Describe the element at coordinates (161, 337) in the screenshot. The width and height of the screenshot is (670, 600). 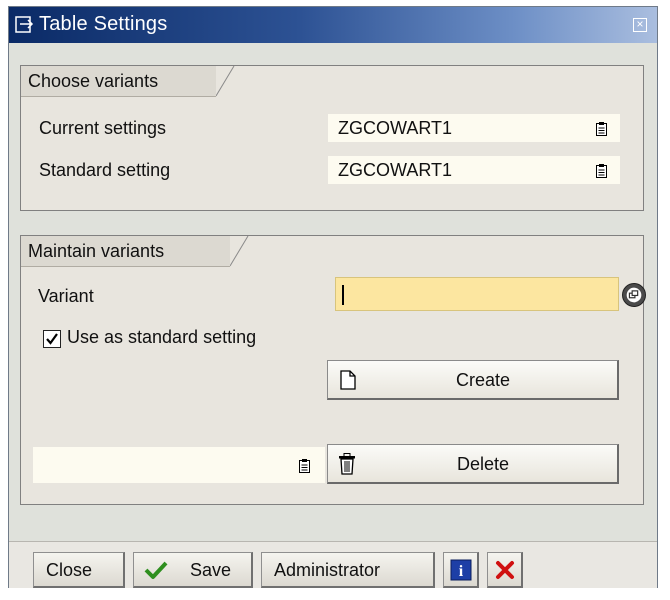
I see `use-as-standard-label: Use as standard setting` at that location.